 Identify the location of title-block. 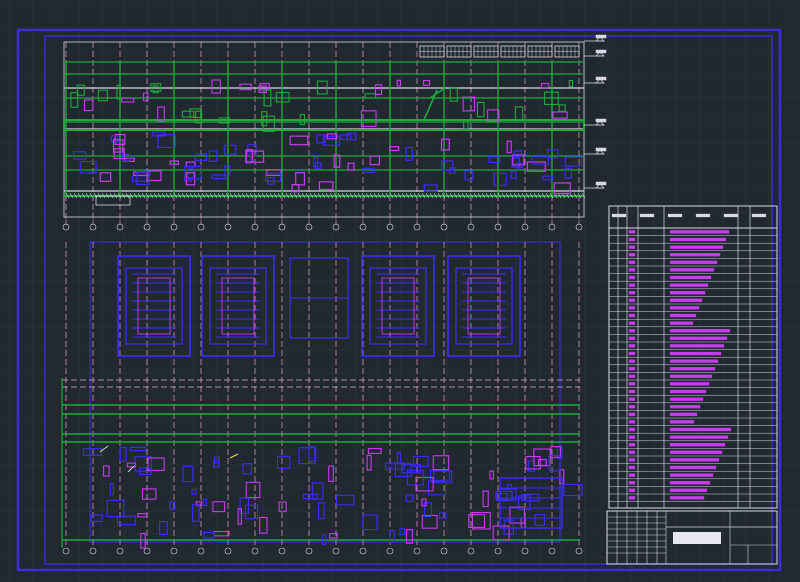
(692, 537).